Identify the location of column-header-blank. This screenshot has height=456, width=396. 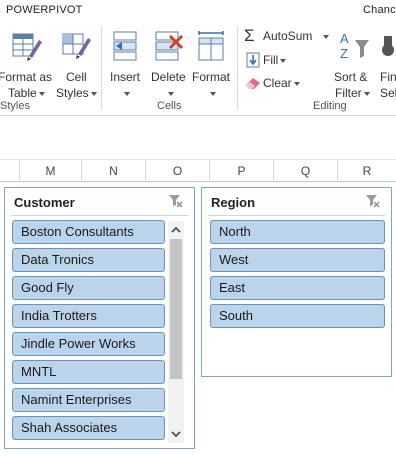
(10, 171).